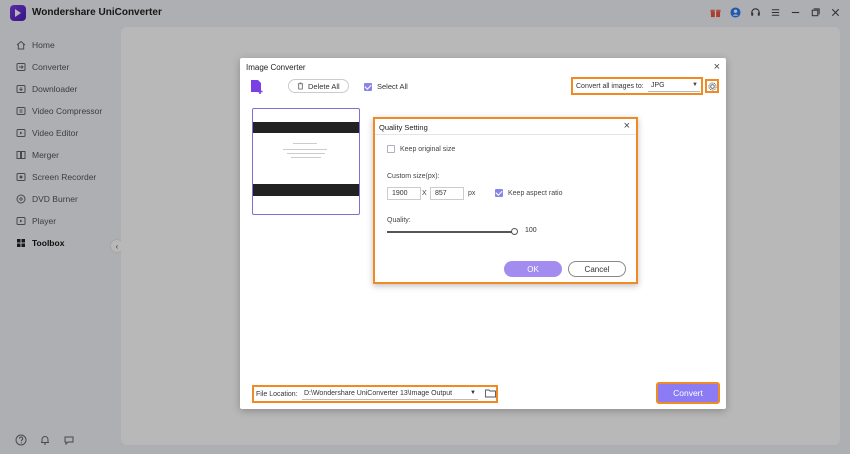 The image size is (850, 454). Describe the element at coordinates (276, 67) in the screenshot. I see `dialog-title: Image Converter` at that location.